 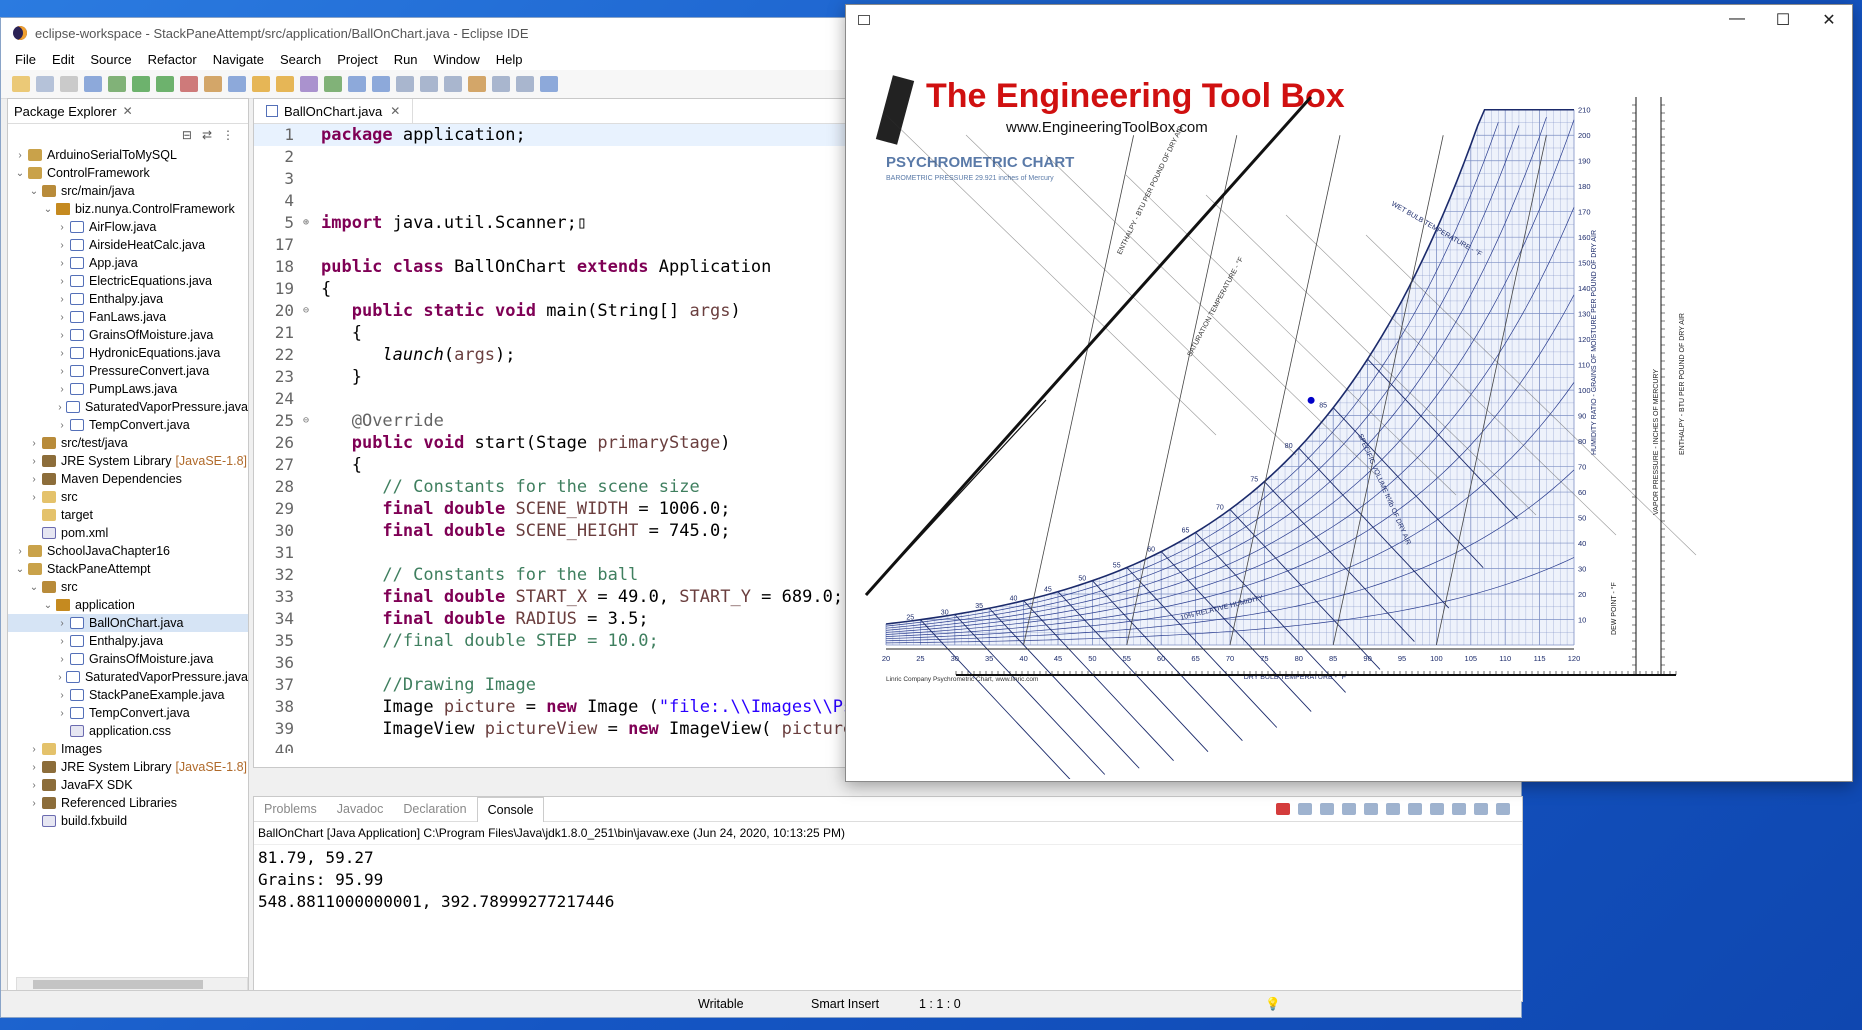 I want to click on tree-item: pom.xml, so click(x=128, y=533).